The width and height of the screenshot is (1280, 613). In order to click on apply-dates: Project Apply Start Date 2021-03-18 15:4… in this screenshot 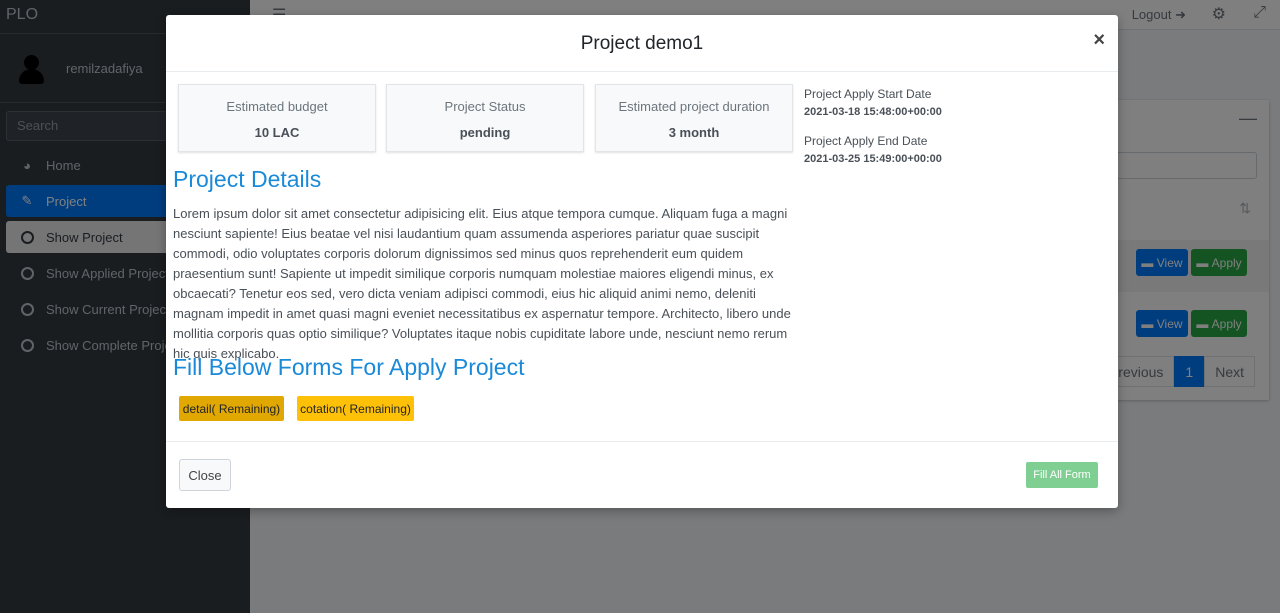, I will do `click(873, 134)`.